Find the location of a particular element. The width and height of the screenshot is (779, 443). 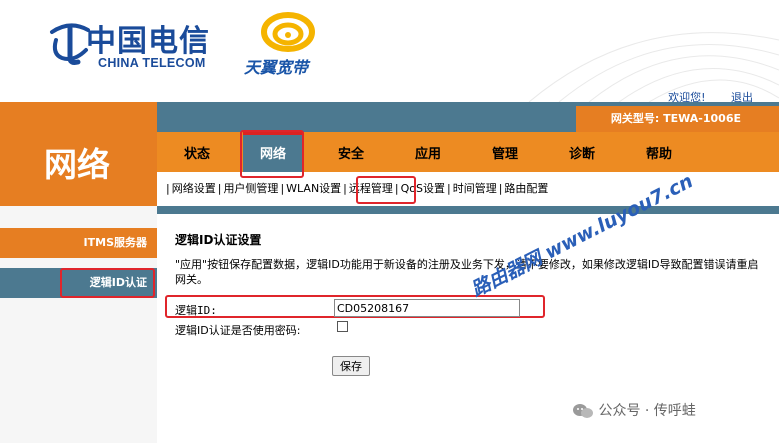

logout-link: 退出 is located at coordinates (742, 96).